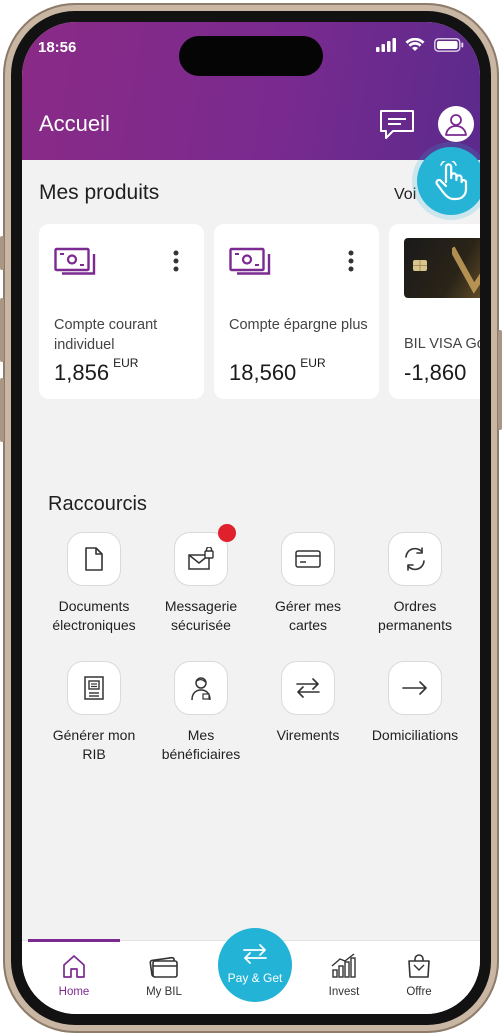 This screenshot has height=1036, width=502. Describe the element at coordinates (343, 965) in the screenshot. I see `invest-chart-icon` at that location.